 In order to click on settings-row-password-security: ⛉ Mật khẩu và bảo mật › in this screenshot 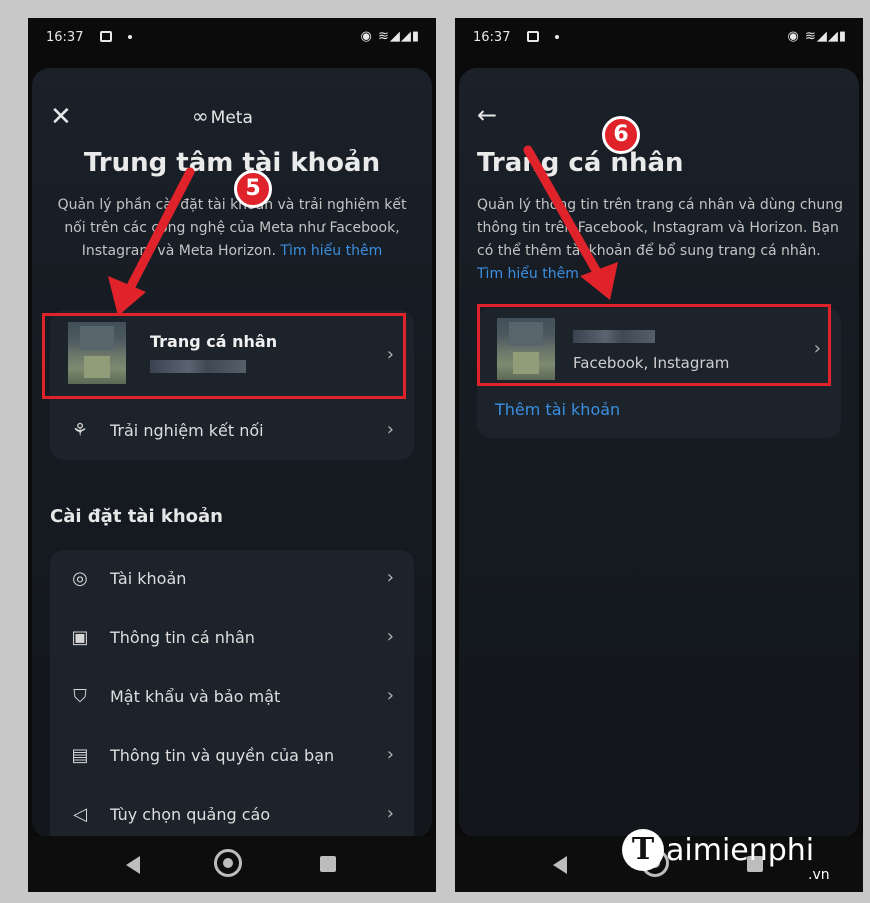, I will do `click(232, 697)`.